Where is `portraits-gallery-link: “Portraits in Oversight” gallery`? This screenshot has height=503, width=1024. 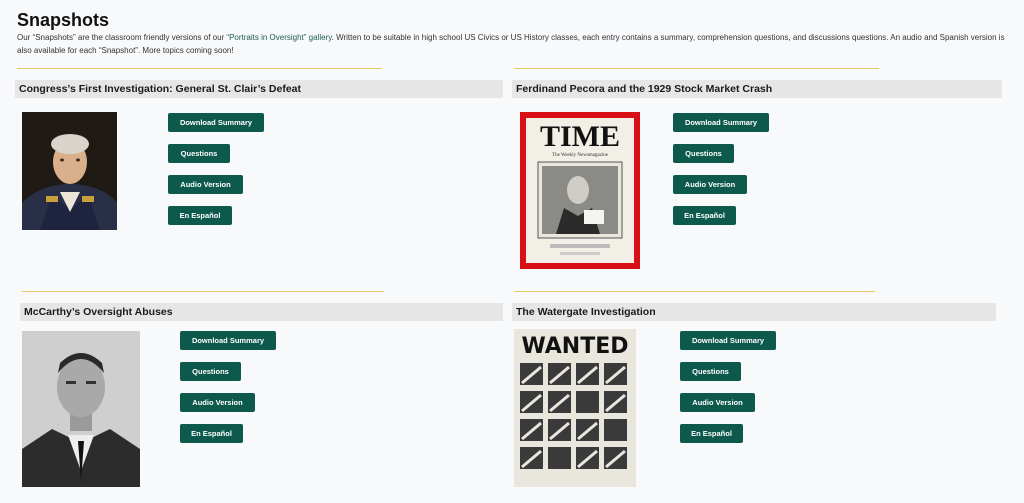
portraits-gallery-link: “Portraits in Oversight” gallery is located at coordinates (278, 37).